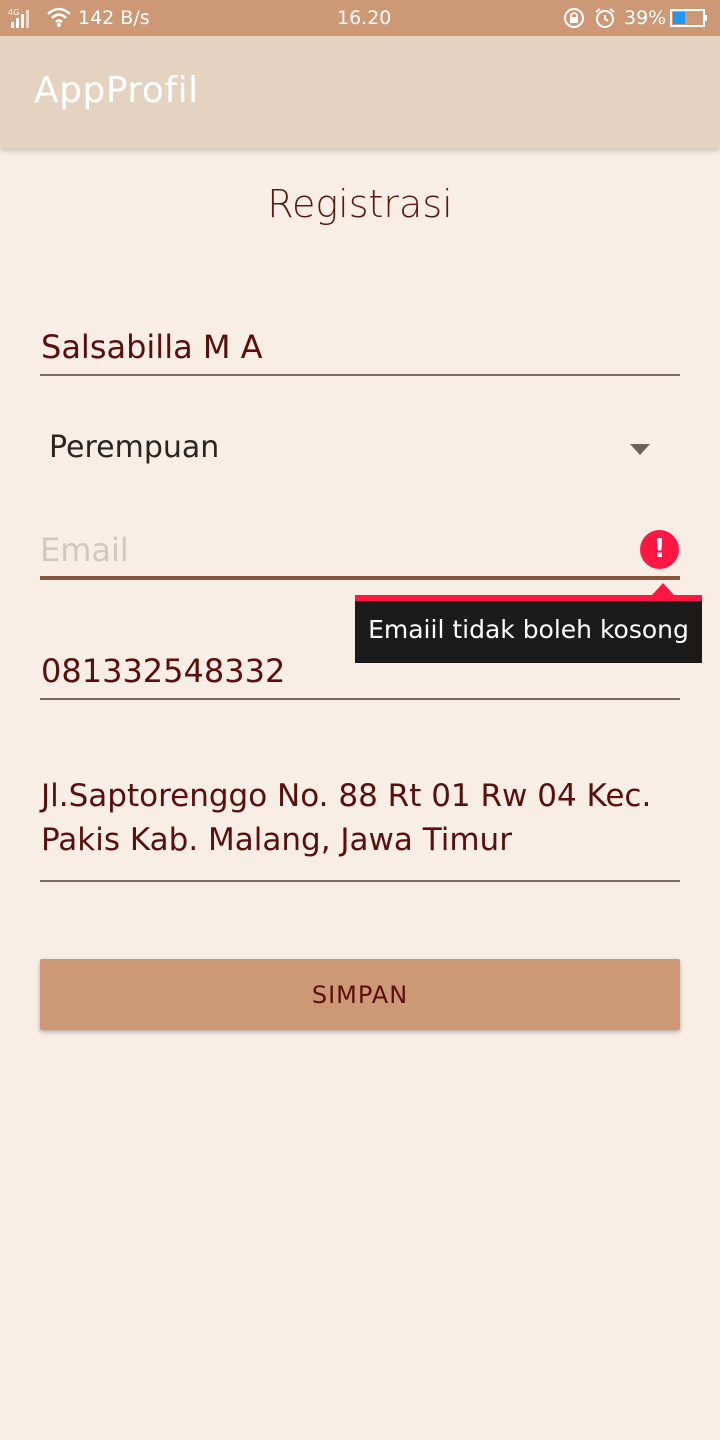 The width and height of the screenshot is (720, 1440). I want to click on dropdown-arrow-icon, so click(640, 449).